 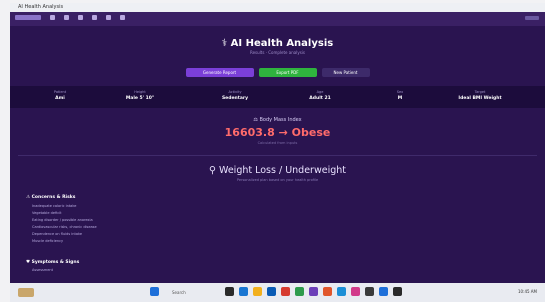 I want to click on list-item: Eating disorder / possible anorexia, so click(x=62, y=220).